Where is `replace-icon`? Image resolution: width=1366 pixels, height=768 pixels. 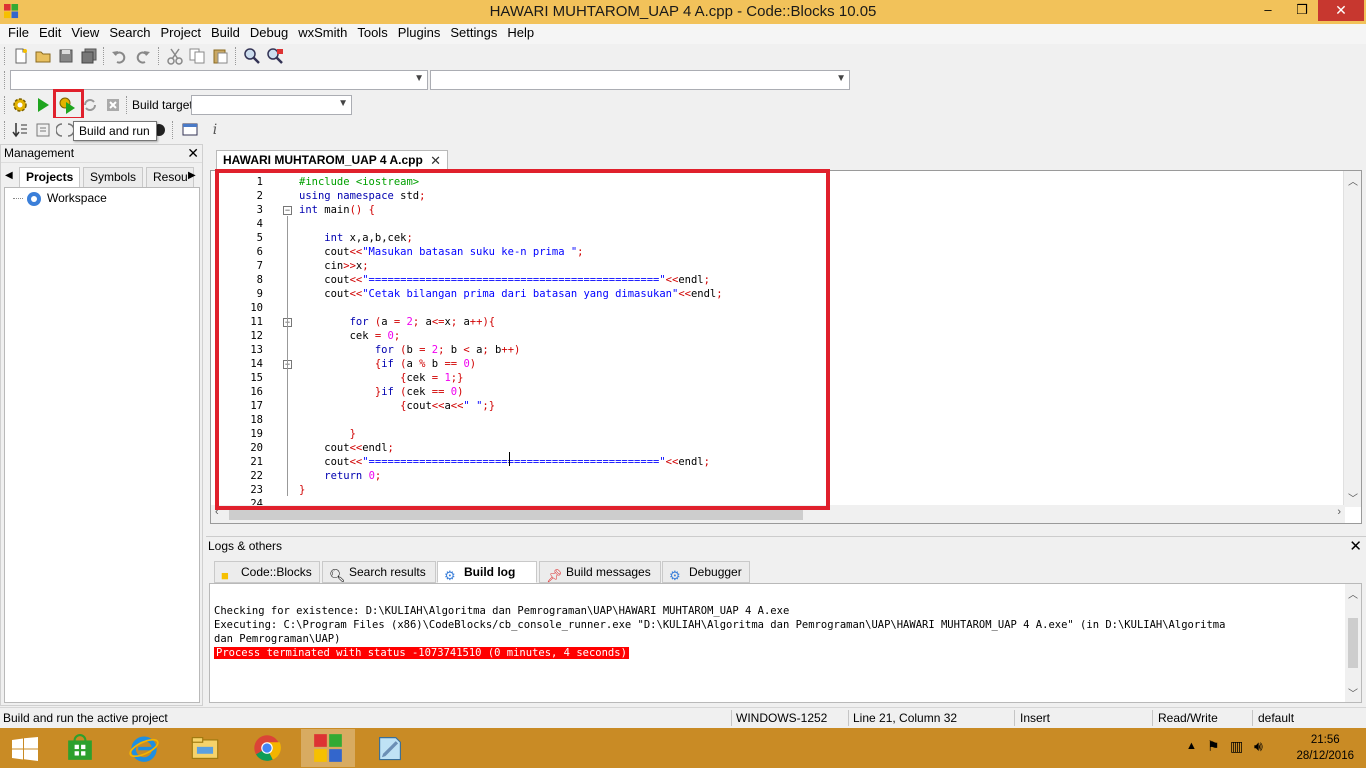 replace-icon is located at coordinates (275, 56).